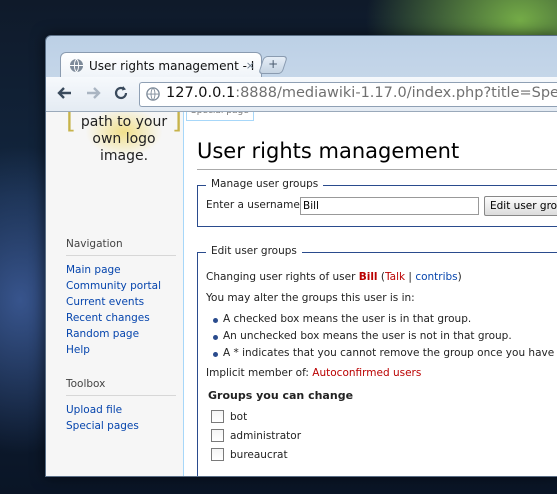 The image size is (557, 494). I want to click on tab-close-icon: ×, so click(250, 65).